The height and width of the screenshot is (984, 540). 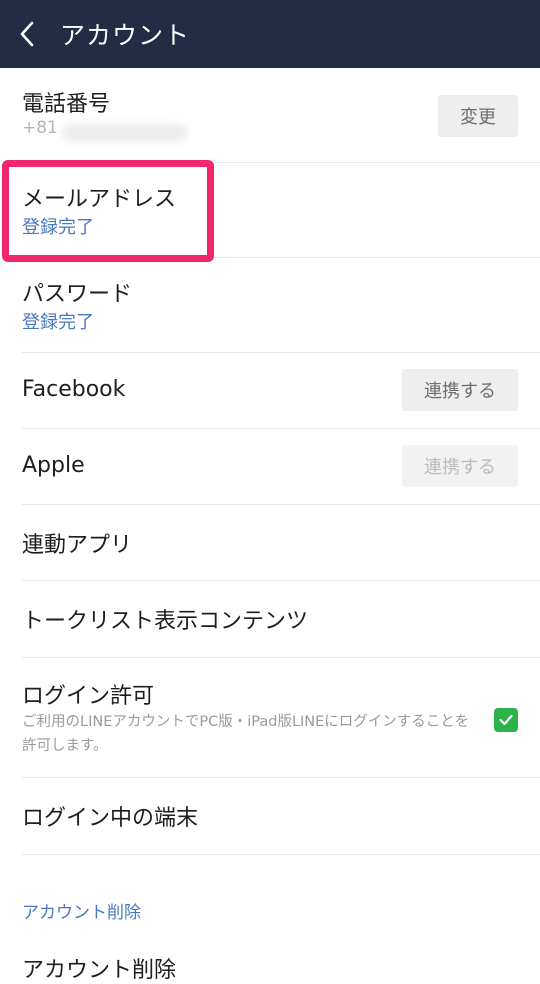 I want to click on phone-number-redaction, so click(x=124, y=133).